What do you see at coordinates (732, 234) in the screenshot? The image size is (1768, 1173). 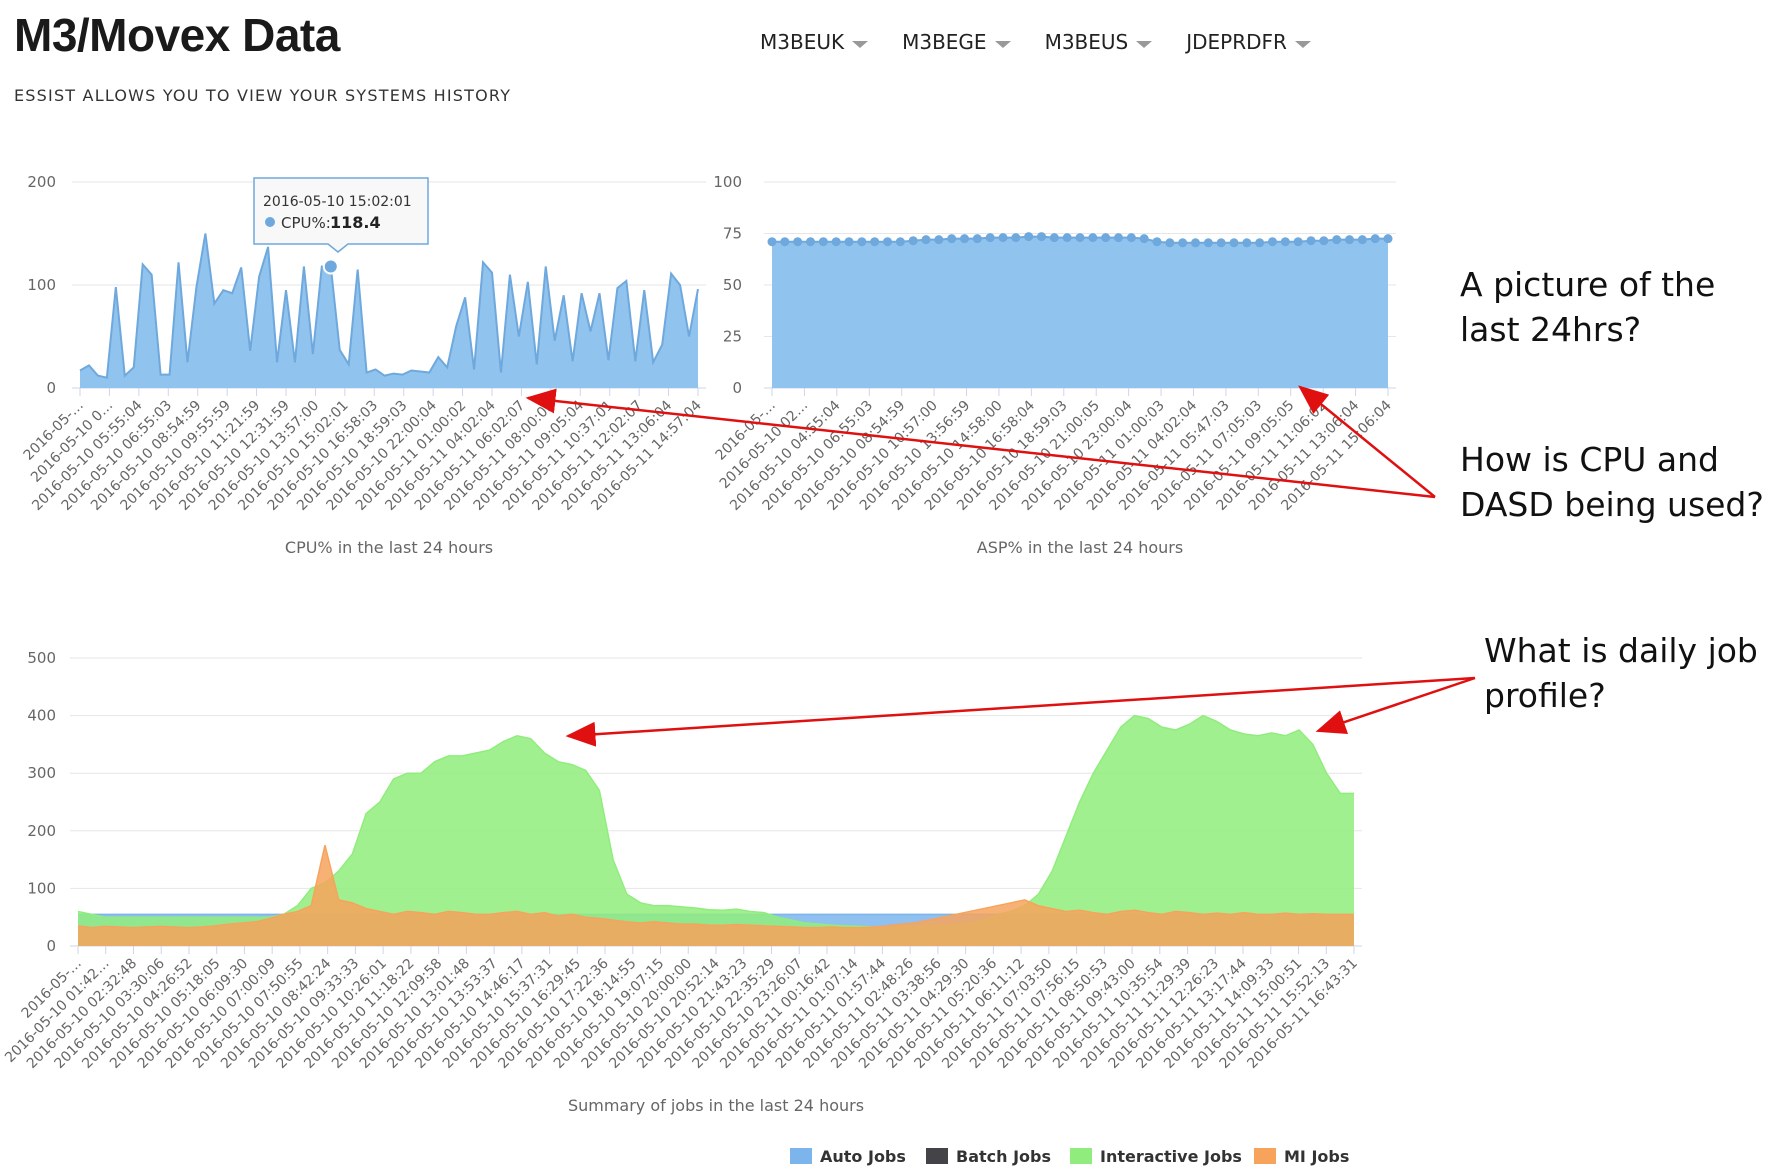 I see `y-tick-label: 75` at bounding box center [732, 234].